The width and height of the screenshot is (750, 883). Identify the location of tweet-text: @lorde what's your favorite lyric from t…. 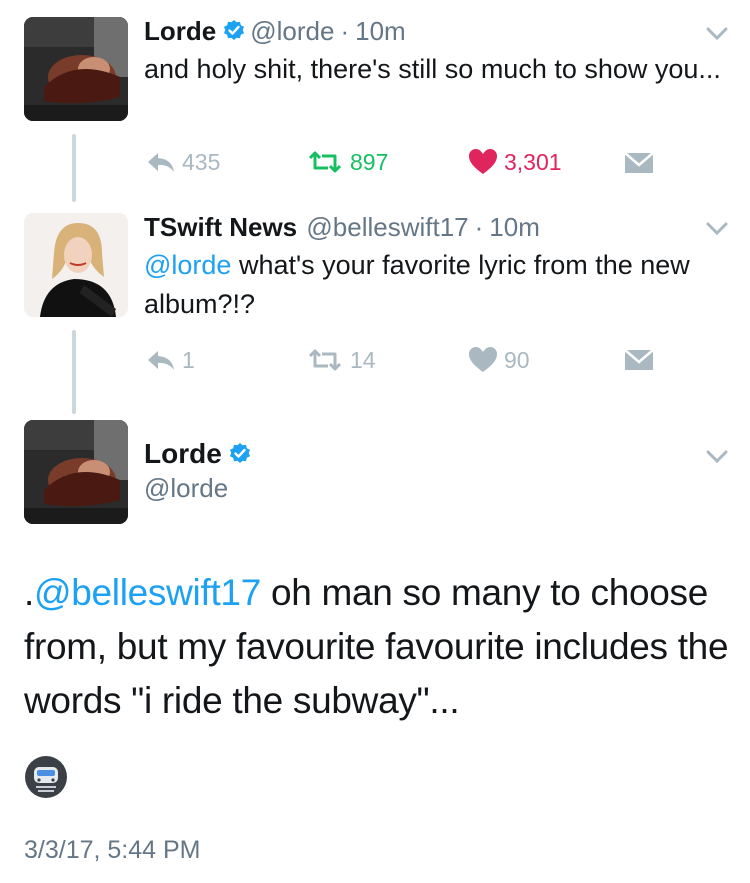
(439, 285).